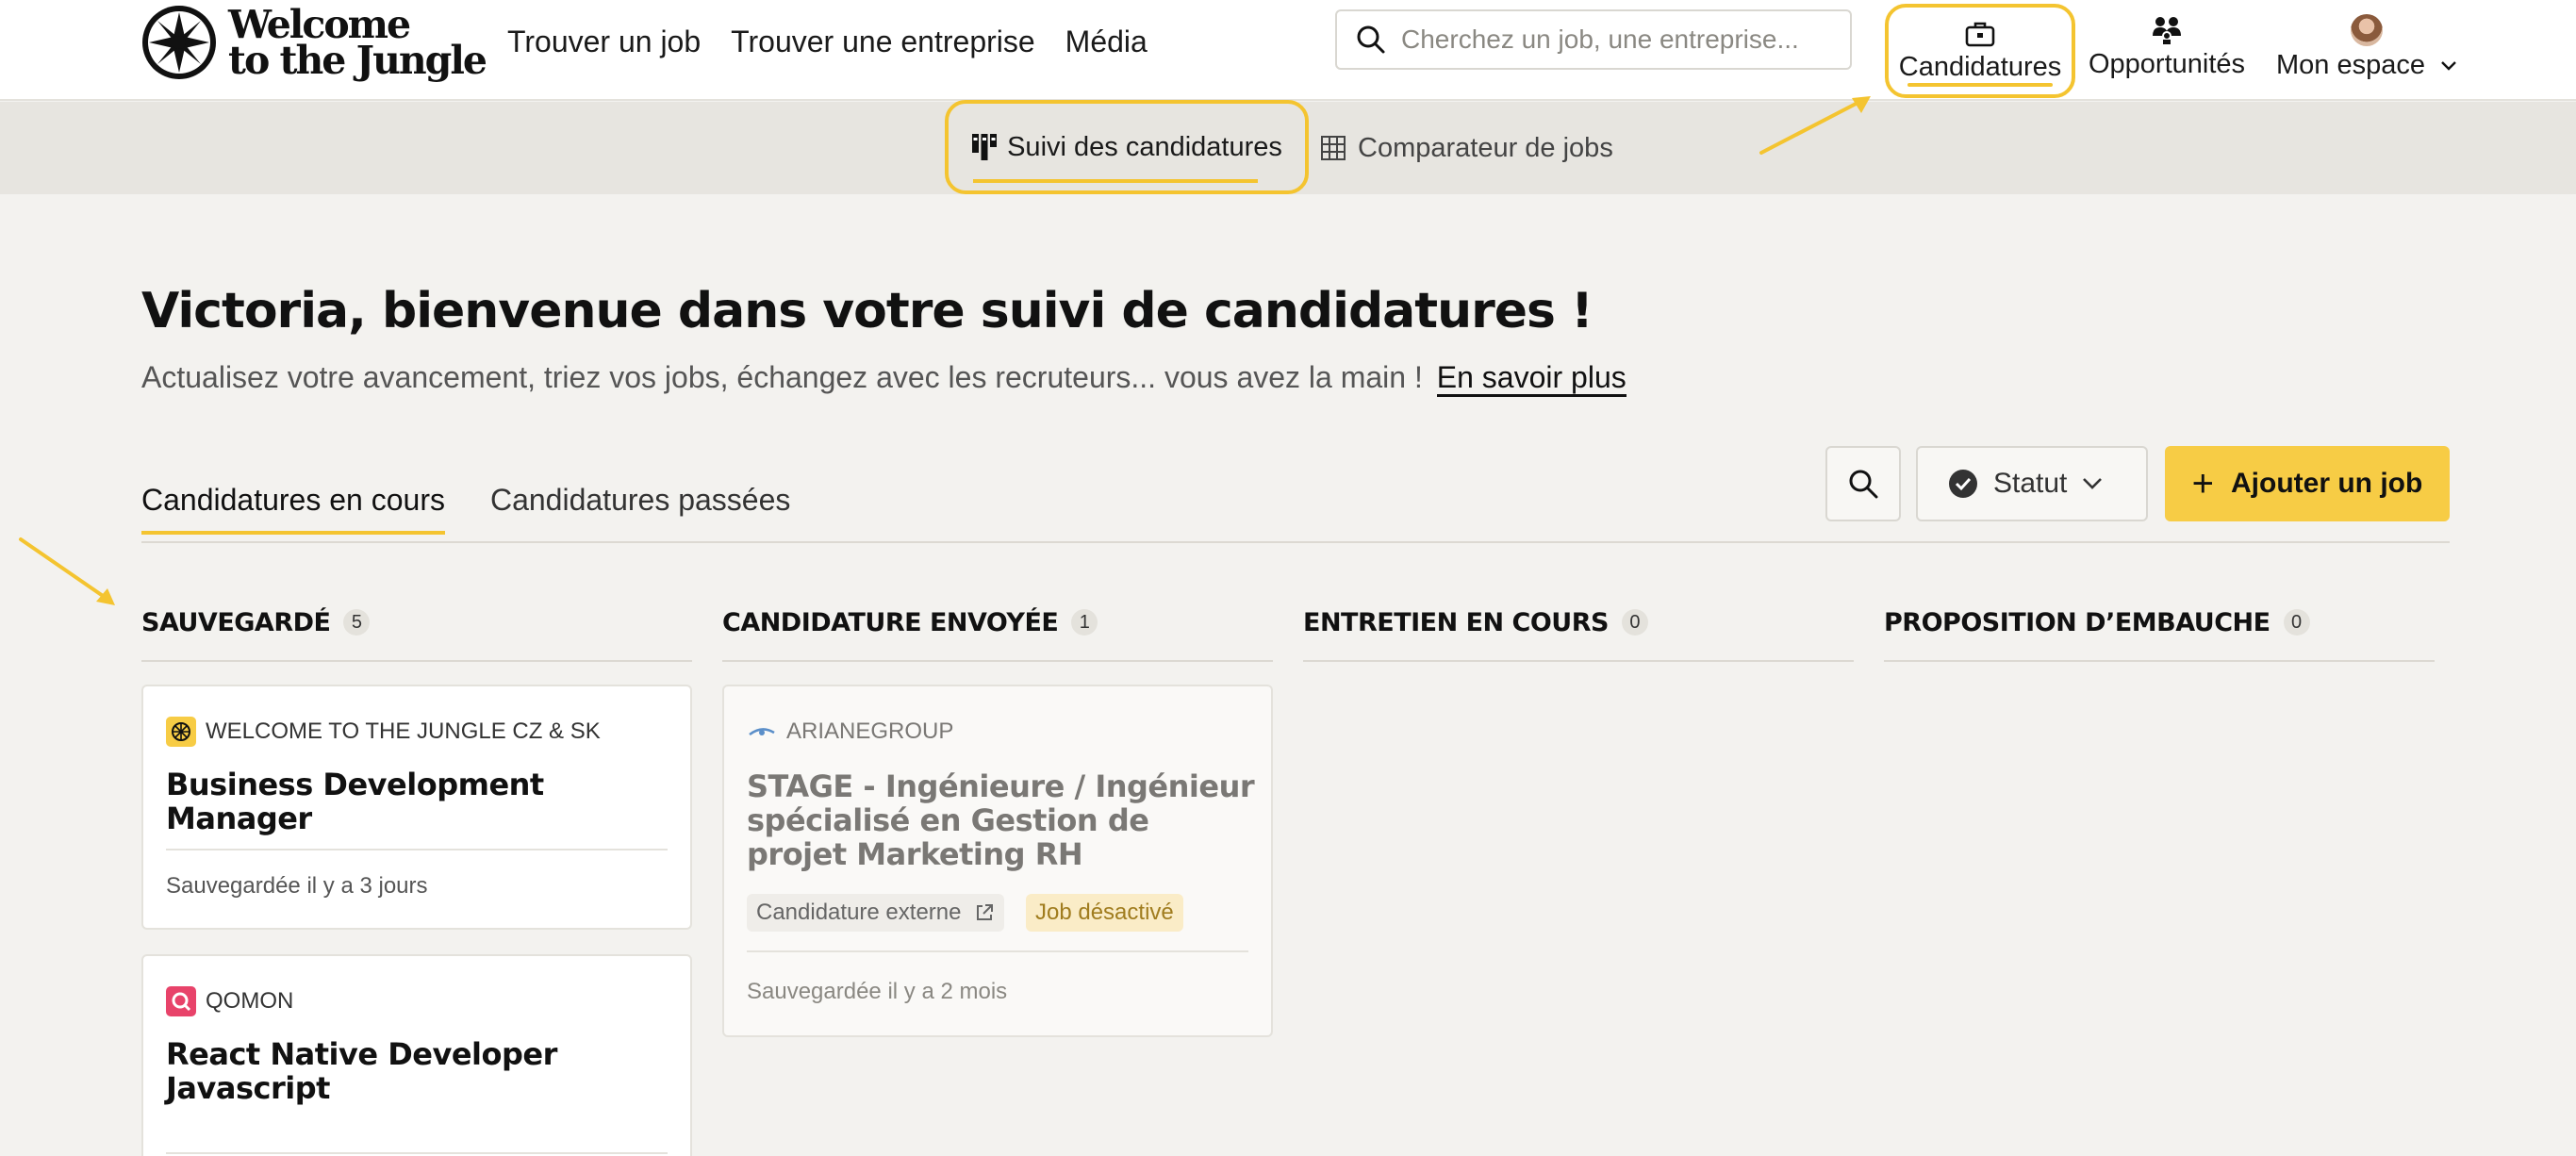 This screenshot has width=2576, height=1156. I want to click on status-filter-label: Statut, so click(2030, 483).